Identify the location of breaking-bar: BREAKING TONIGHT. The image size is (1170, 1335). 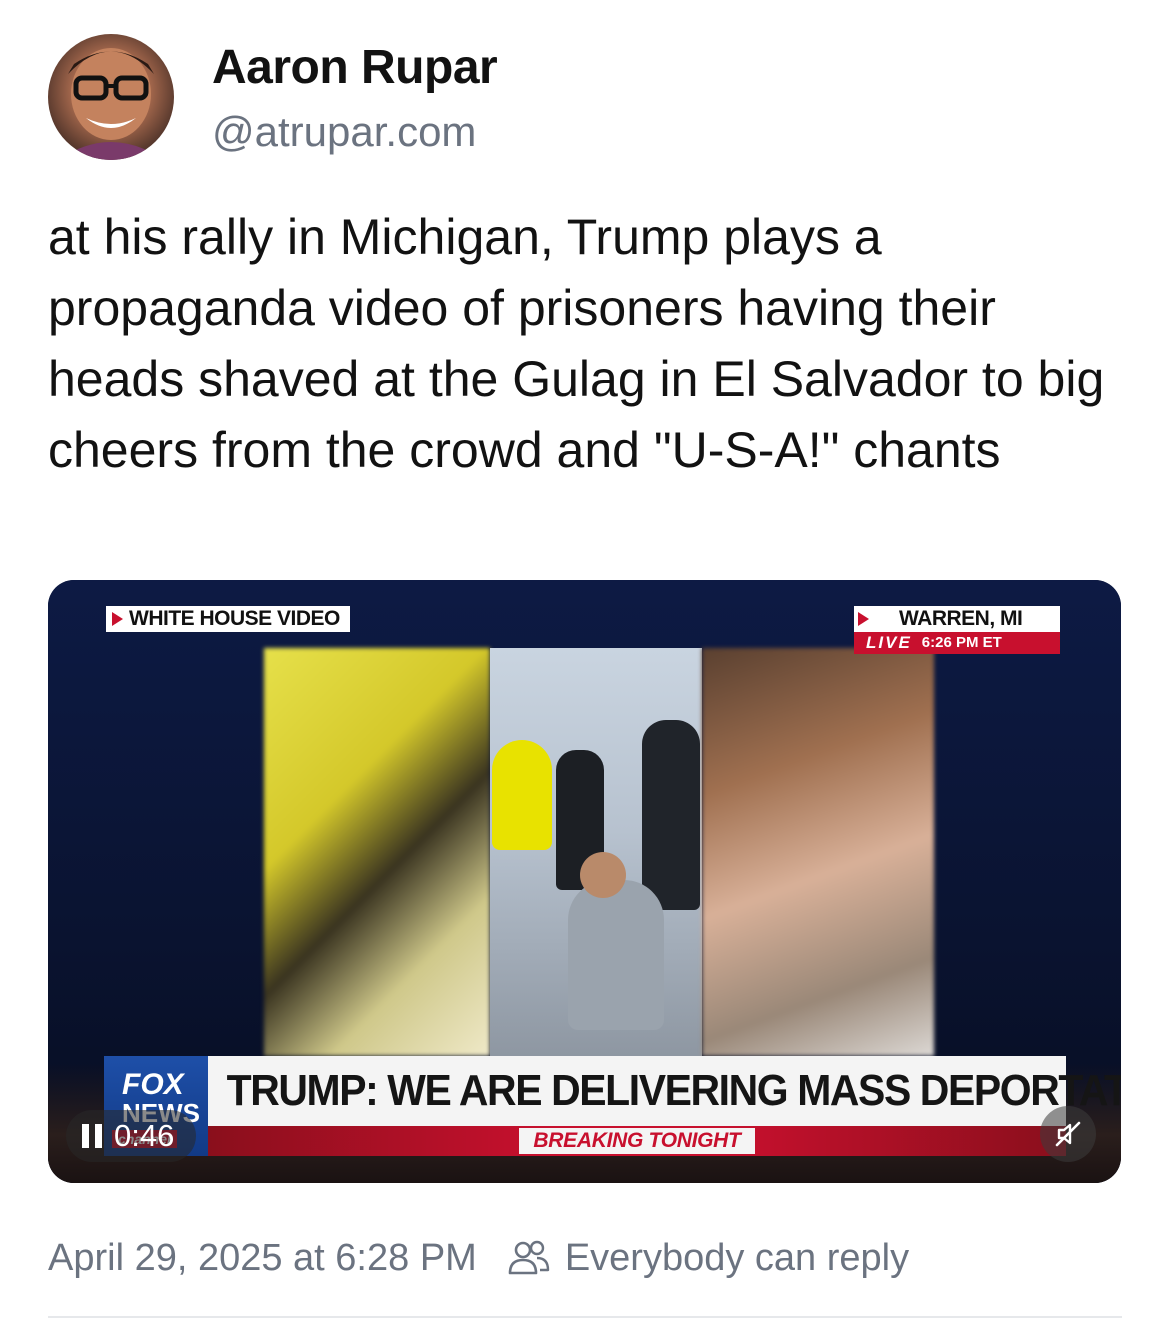
(637, 1141).